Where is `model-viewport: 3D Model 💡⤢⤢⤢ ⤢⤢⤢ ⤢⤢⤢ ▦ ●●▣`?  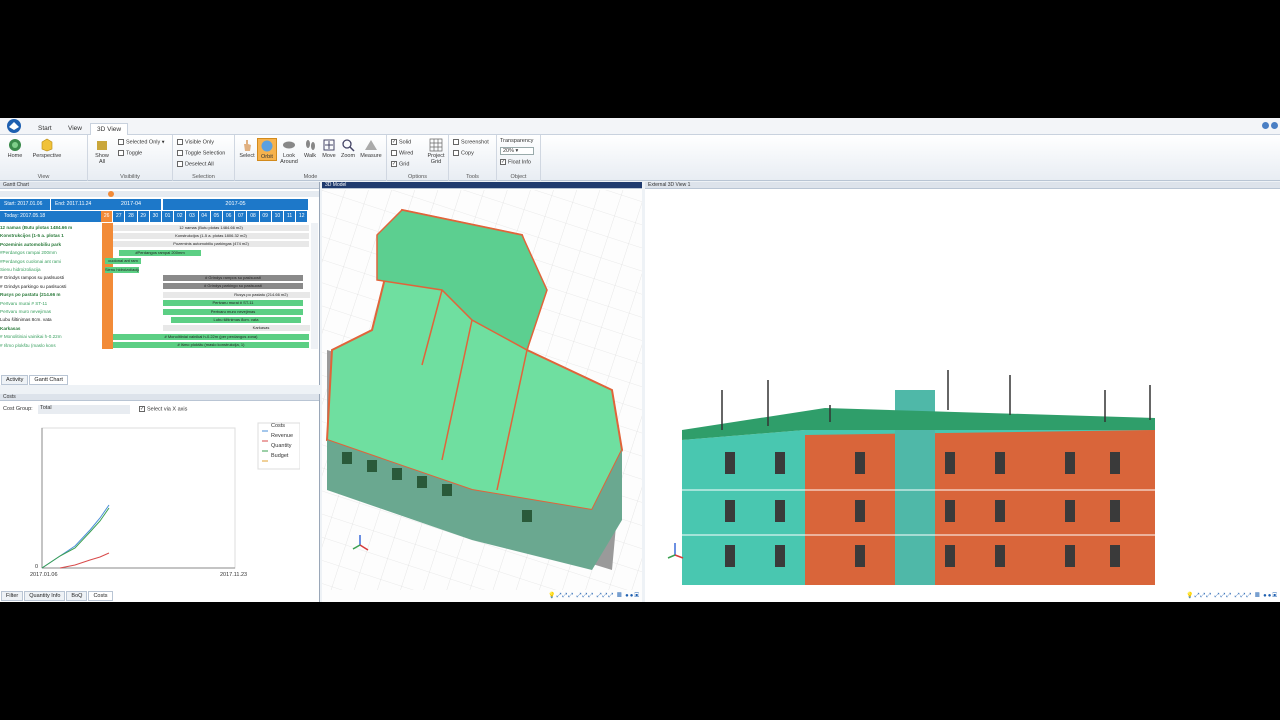 model-viewport: 3D Model 💡⤢⤢⤢ ⤢⤢⤢ ⤢⤢⤢ ▦ ●●▣ is located at coordinates (482, 392).